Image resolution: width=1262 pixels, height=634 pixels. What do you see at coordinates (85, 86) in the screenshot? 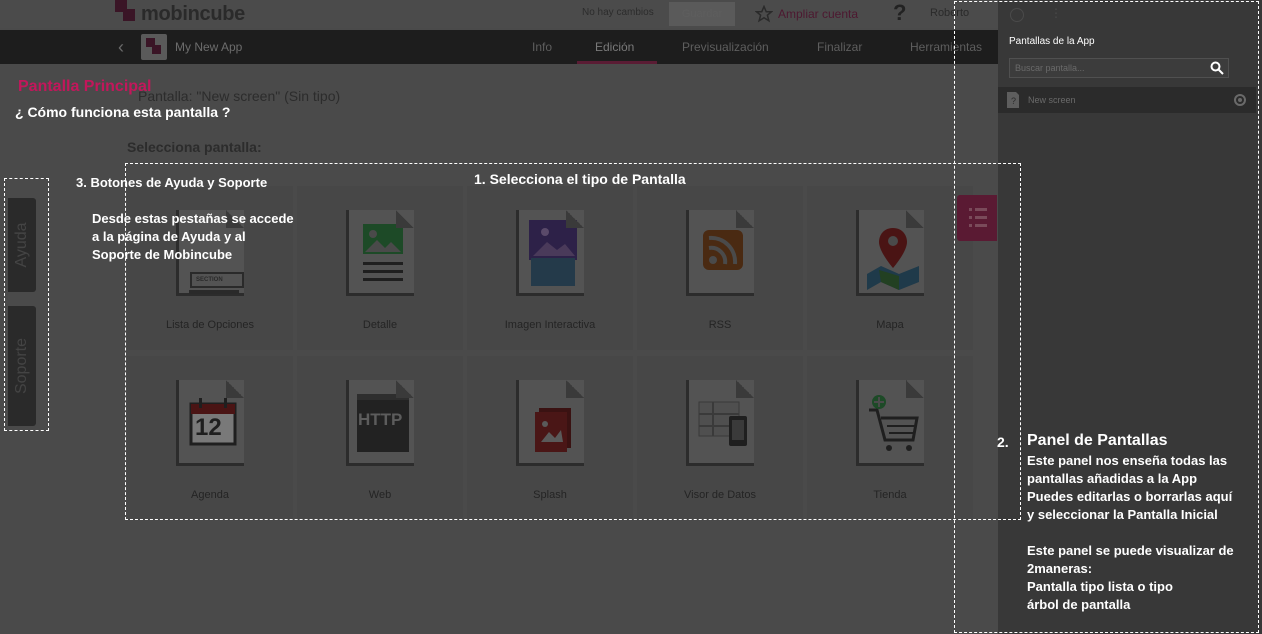
I see `overlay-title: Pantalla Principal` at bounding box center [85, 86].